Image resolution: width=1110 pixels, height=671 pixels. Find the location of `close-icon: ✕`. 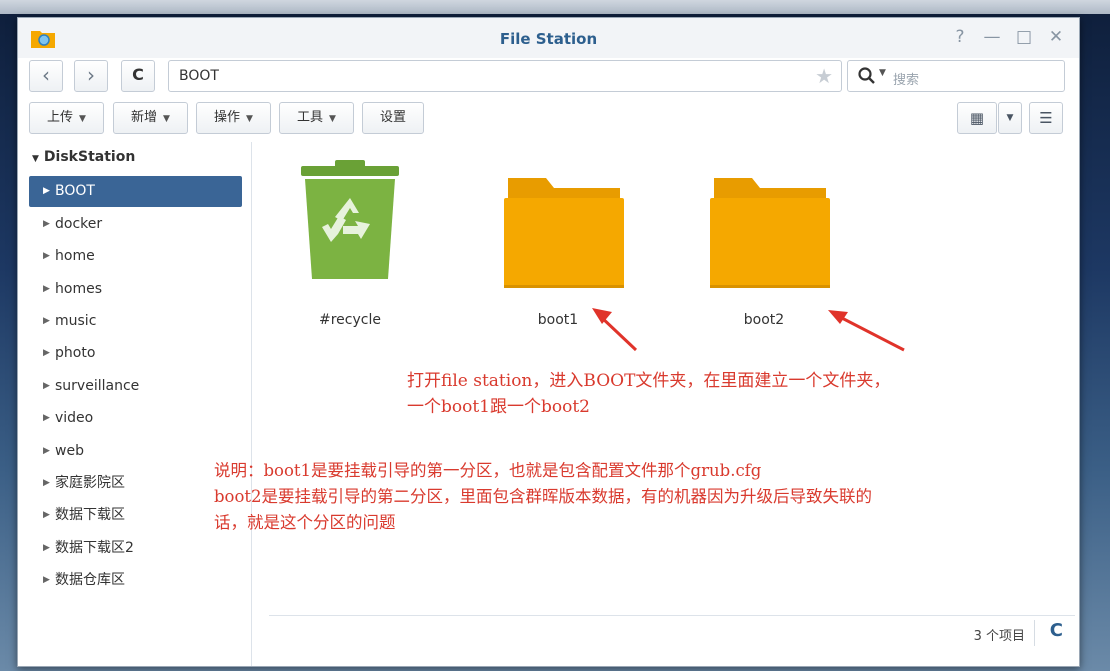

close-icon: ✕ is located at coordinates (1056, 37).